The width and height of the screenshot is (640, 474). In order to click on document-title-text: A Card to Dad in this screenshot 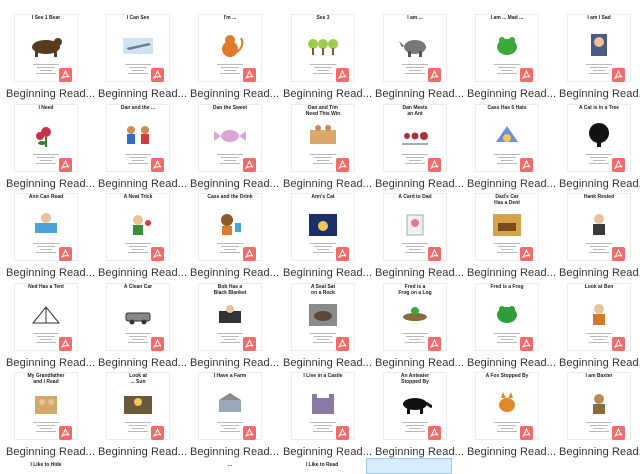, I will do `click(415, 197)`.